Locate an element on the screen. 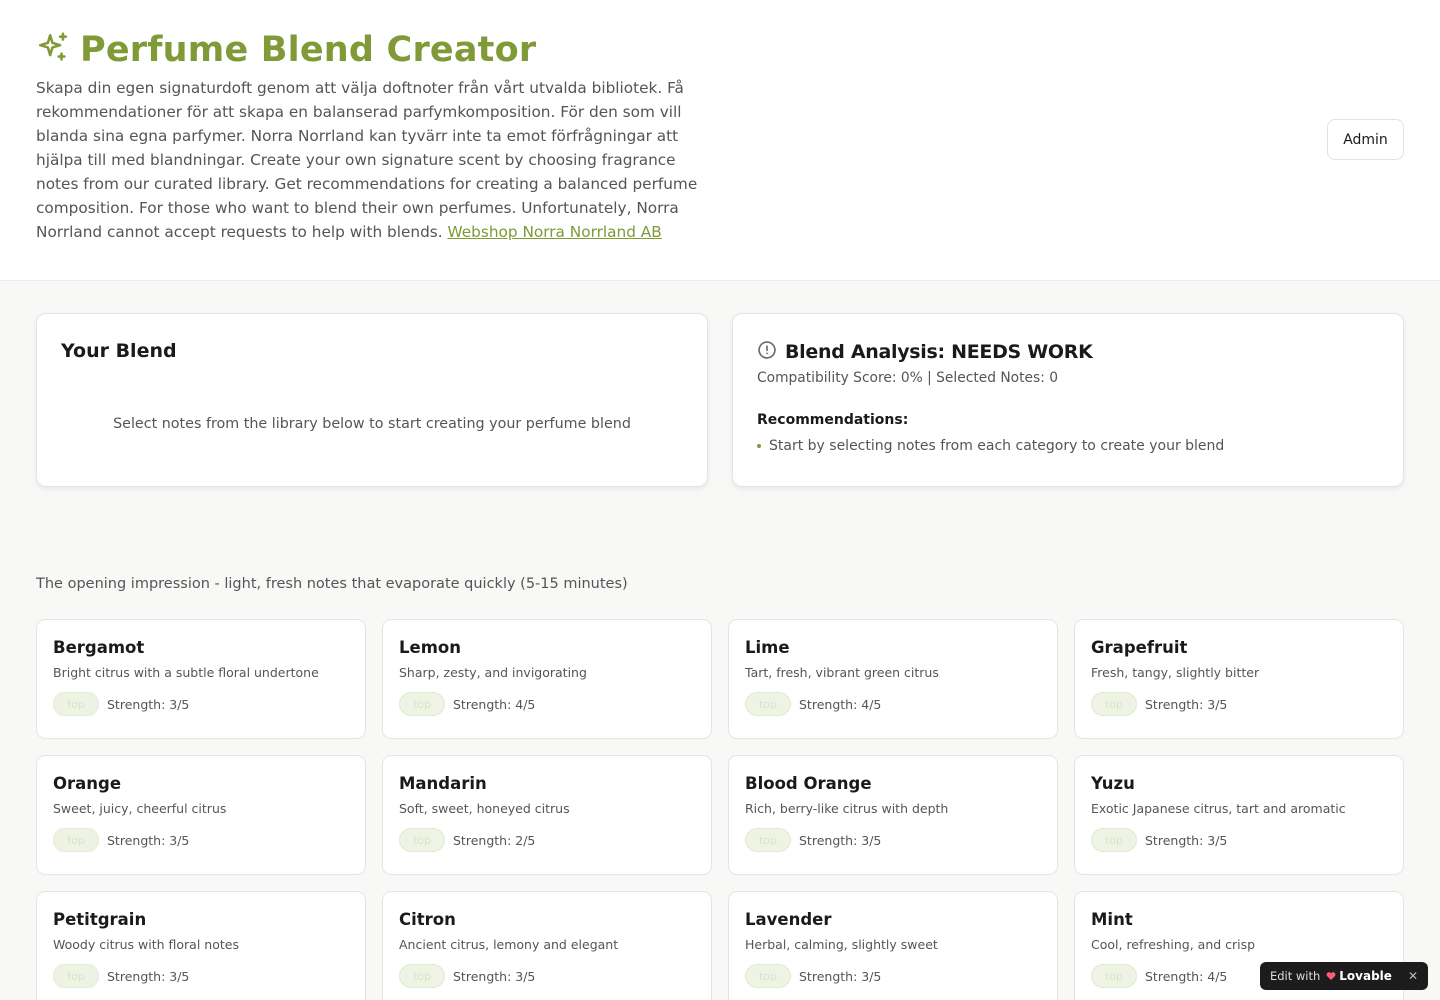 The height and width of the screenshot is (1000, 1440). close-icon: ✕ is located at coordinates (1413, 976).